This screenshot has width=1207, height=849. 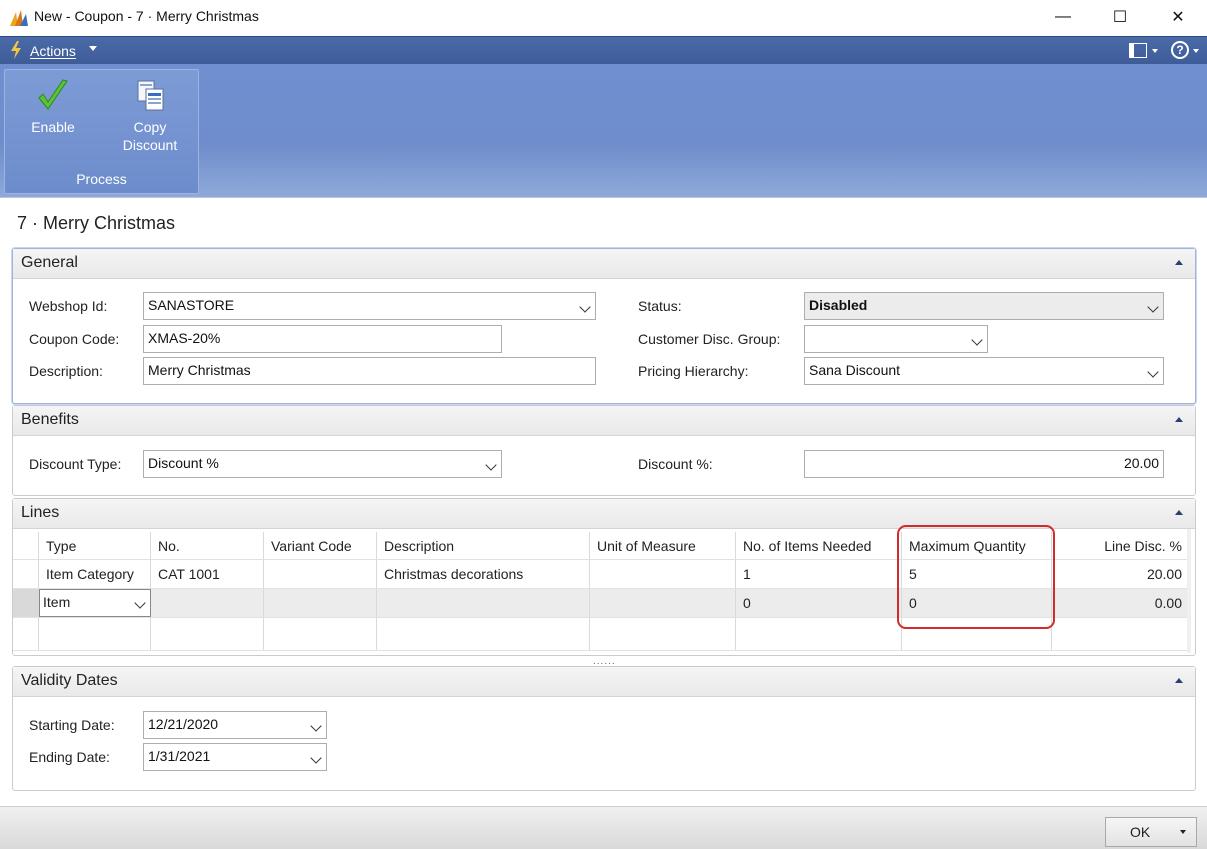 What do you see at coordinates (322, 464) in the screenshot?
I see `discount-type-field: Discount %` at bounding box center [322, 464].